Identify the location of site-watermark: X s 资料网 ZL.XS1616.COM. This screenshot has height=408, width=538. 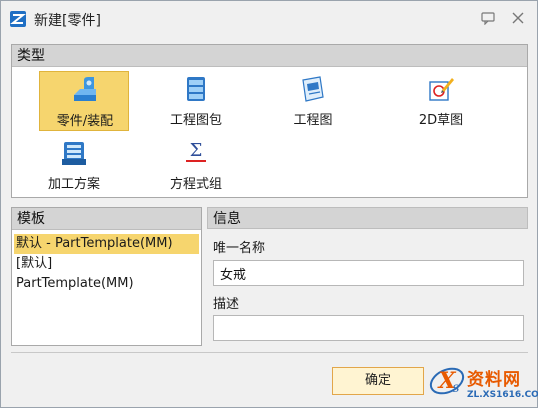
(479, 383).